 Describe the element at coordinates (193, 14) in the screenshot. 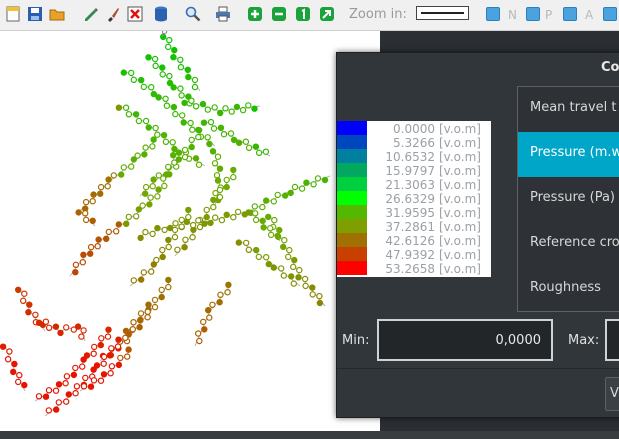

I see `zoom-icon` at that location.